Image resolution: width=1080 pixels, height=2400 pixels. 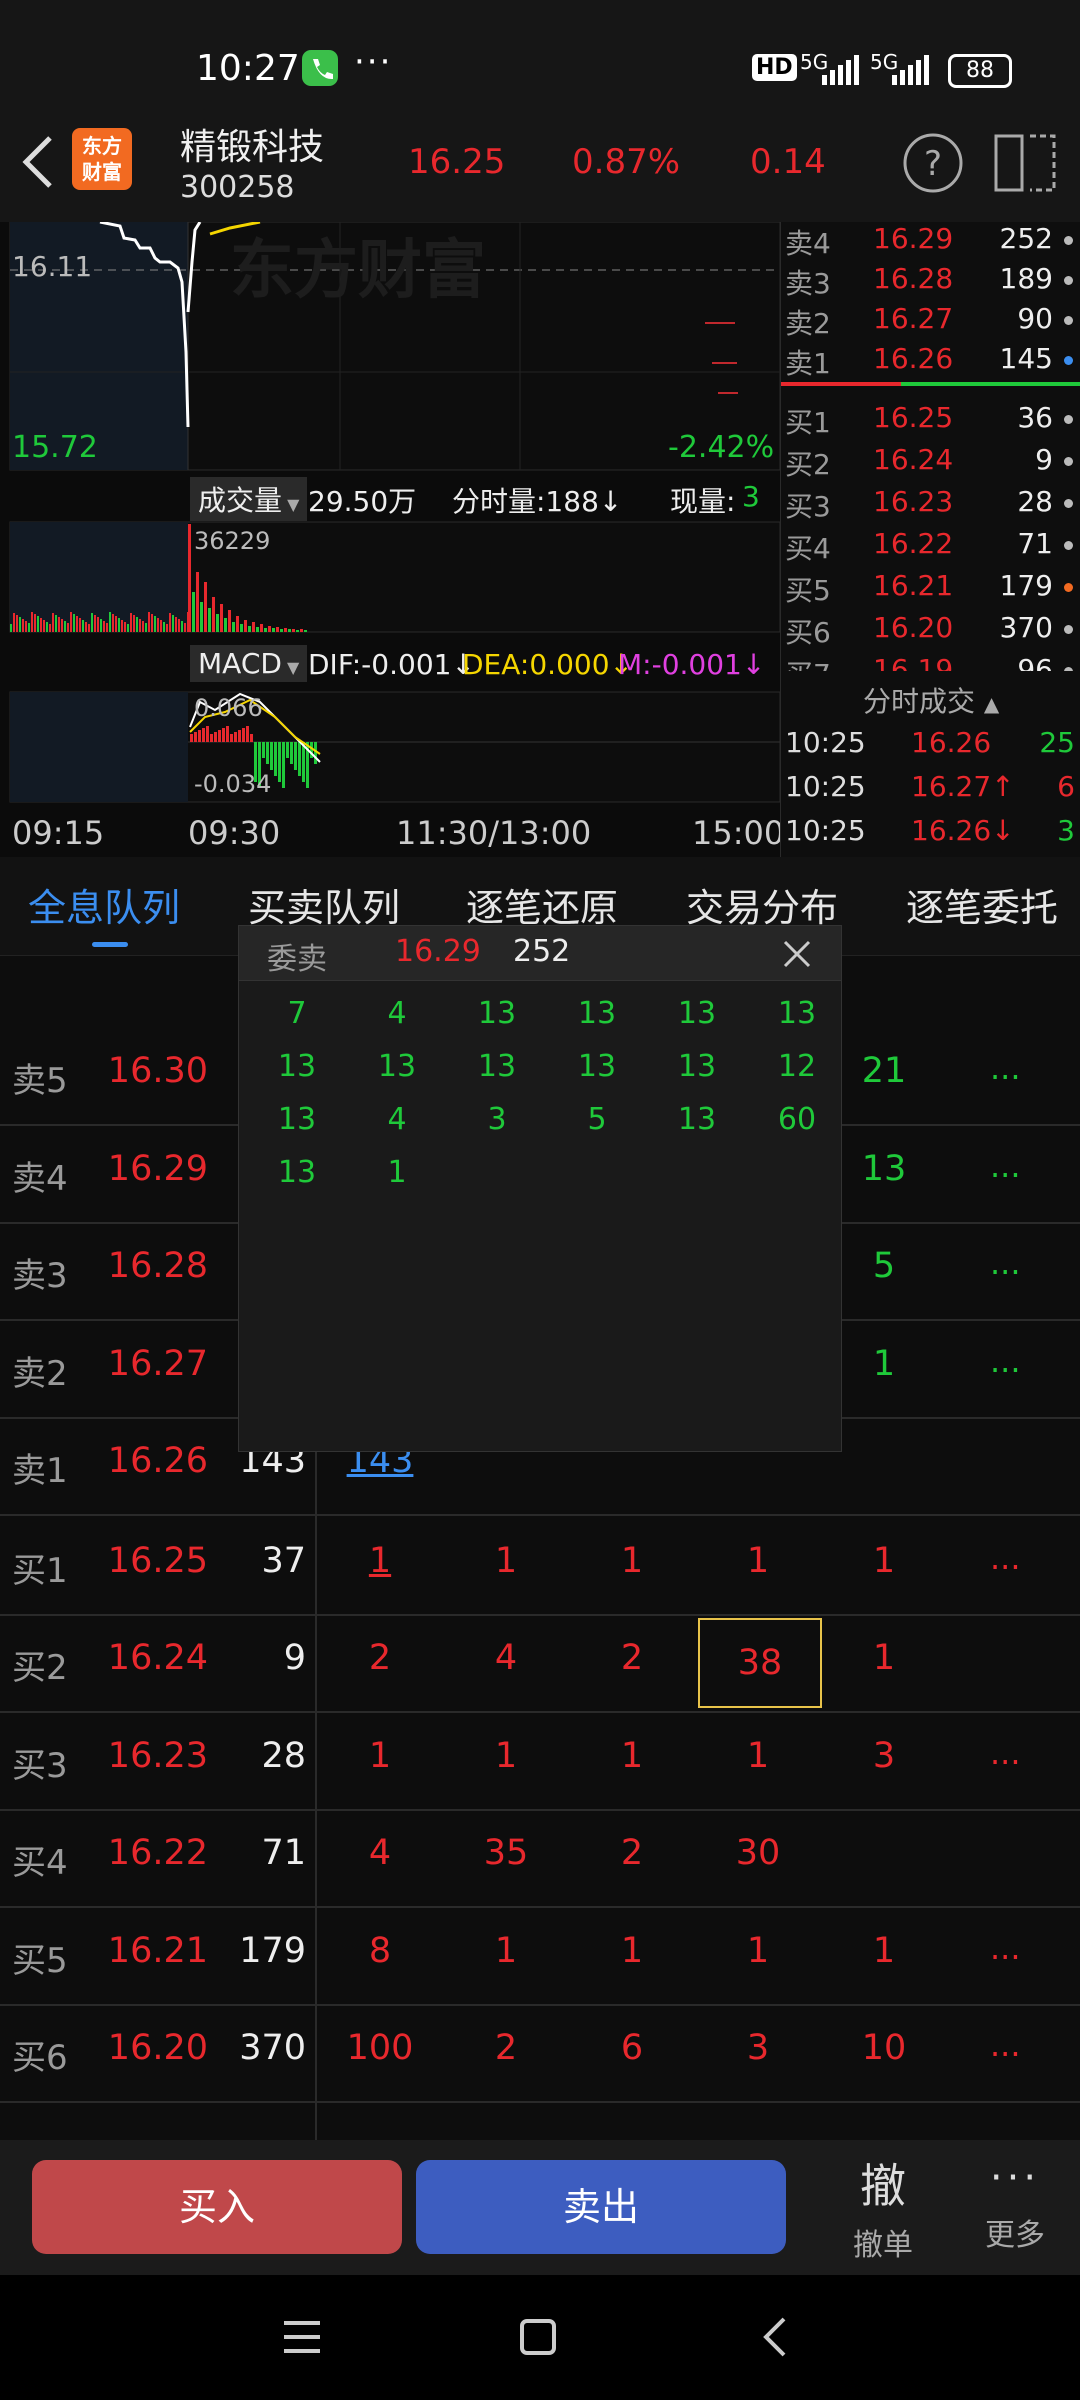 I want to click on back-icon, so click(x=38, y=162).